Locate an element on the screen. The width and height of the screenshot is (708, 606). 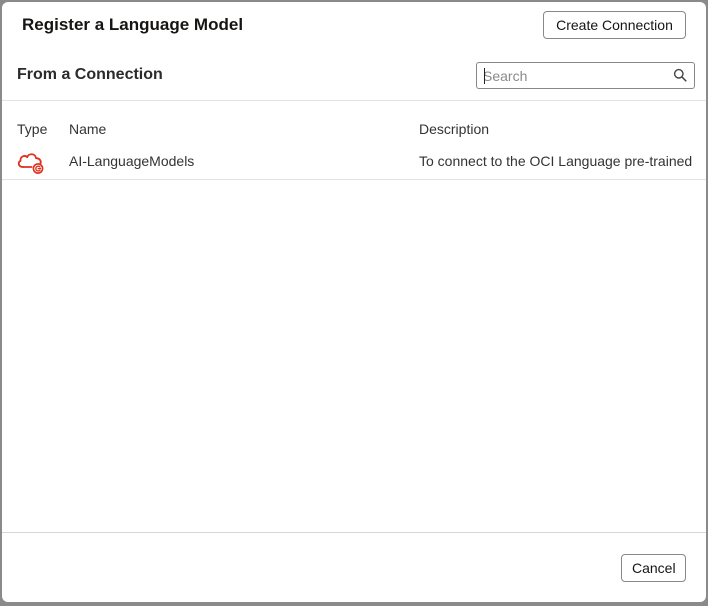
header-divider is located at coordinates (354, 100).